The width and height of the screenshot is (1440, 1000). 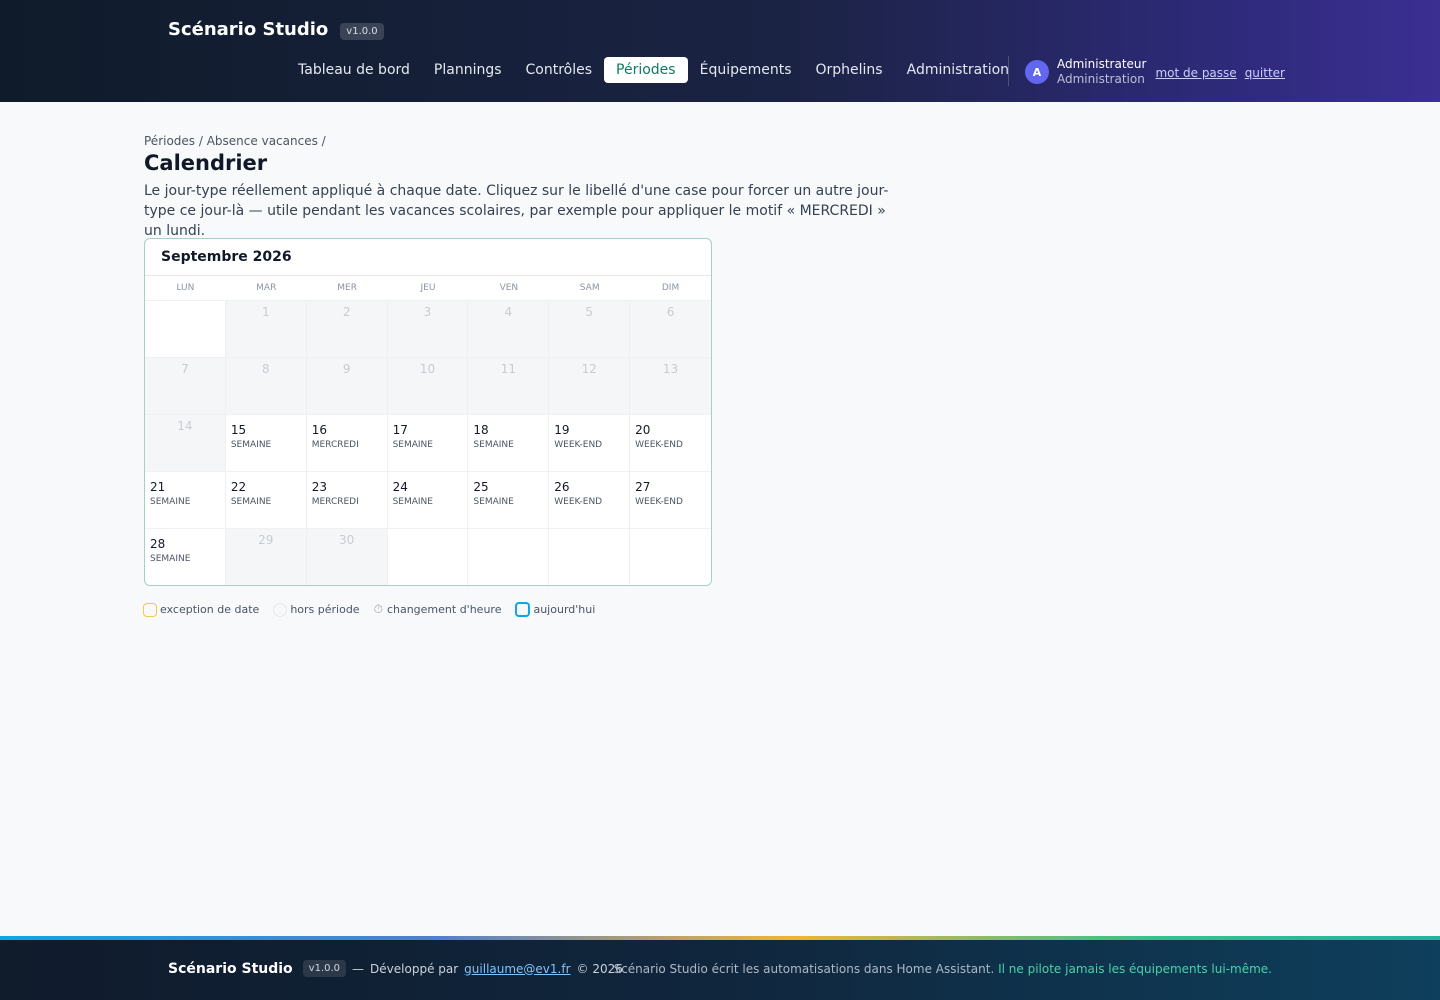 I want to click on calendar-day-cell: 26 WEEK-END, so click(x=590, y=500).